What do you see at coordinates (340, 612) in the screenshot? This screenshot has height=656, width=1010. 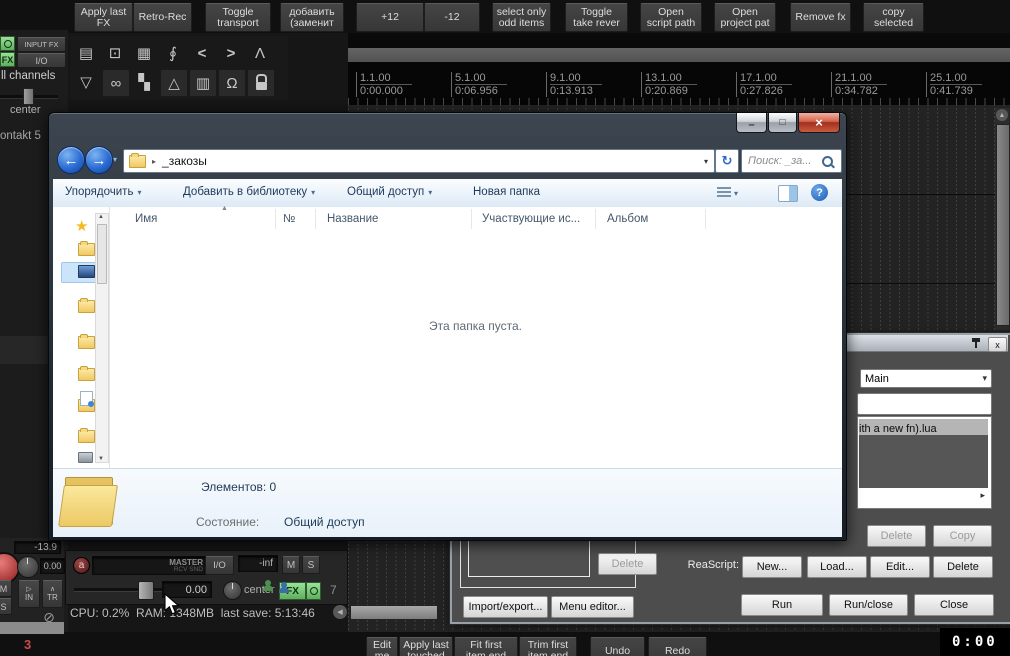 I see `scroll-left-button: ◀` at bounding box center [340, 612].